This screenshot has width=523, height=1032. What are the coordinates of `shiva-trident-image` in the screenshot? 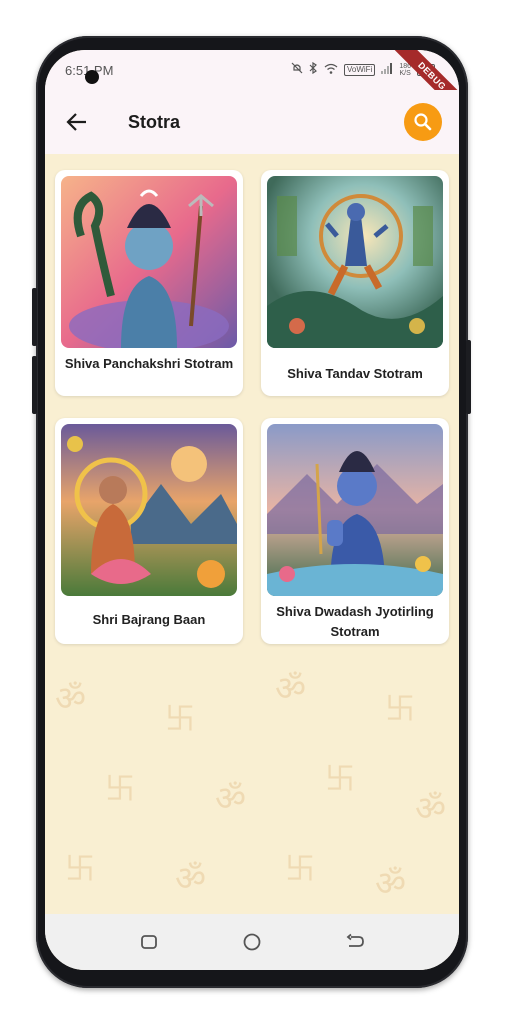 It's located at (149, 262).